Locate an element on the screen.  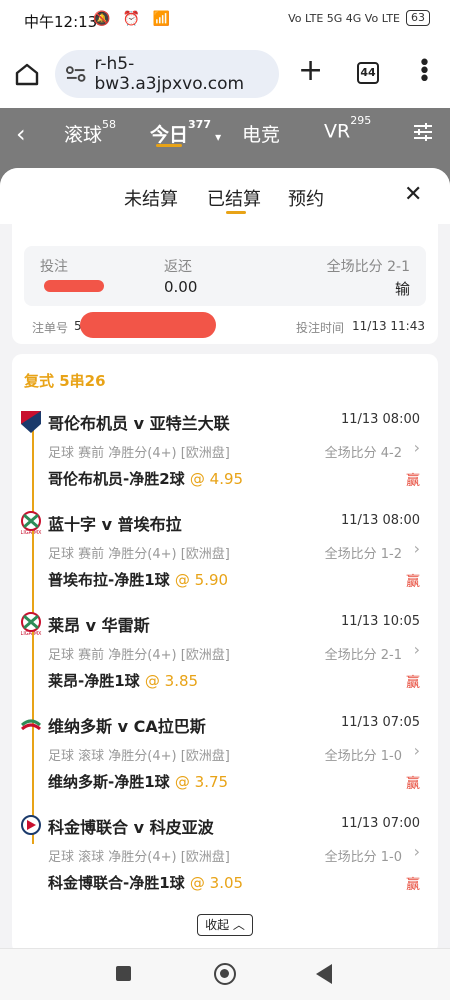
pick-label: 科金博联合-净胜1球 is located at coordinates (116, 883).